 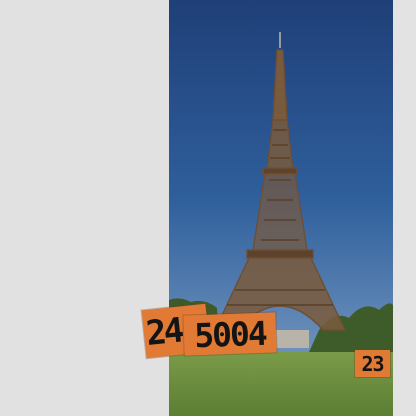 What do you see at coordinates (372, 363) in the screenshot?
I see `number-tag-23: 23` at bounding box center [372, 363].